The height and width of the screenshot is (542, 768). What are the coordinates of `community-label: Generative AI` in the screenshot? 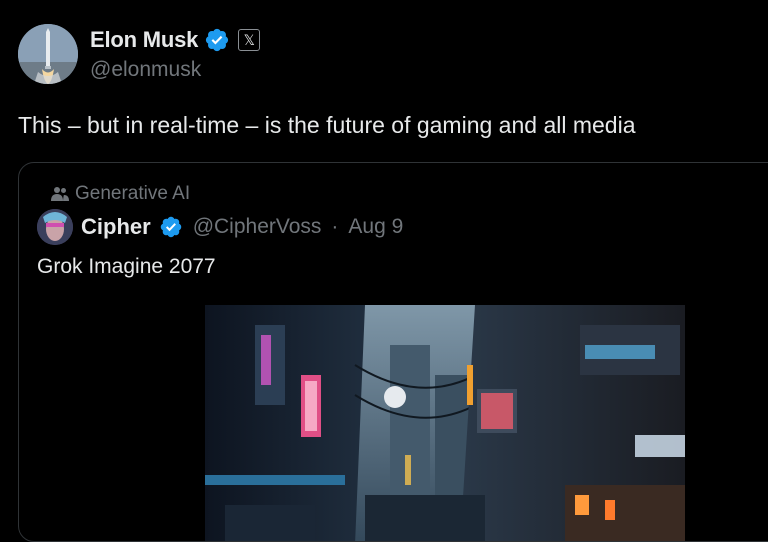 It's located at (133, 193).